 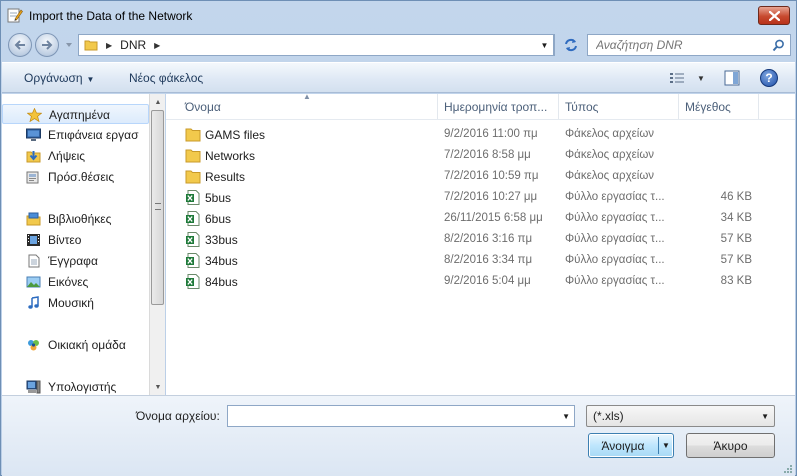 What do you see at coordinates (69, 45) in the screenshot?
I see `recent-pages-dropdown-icon` at bounding box center [69, 45].